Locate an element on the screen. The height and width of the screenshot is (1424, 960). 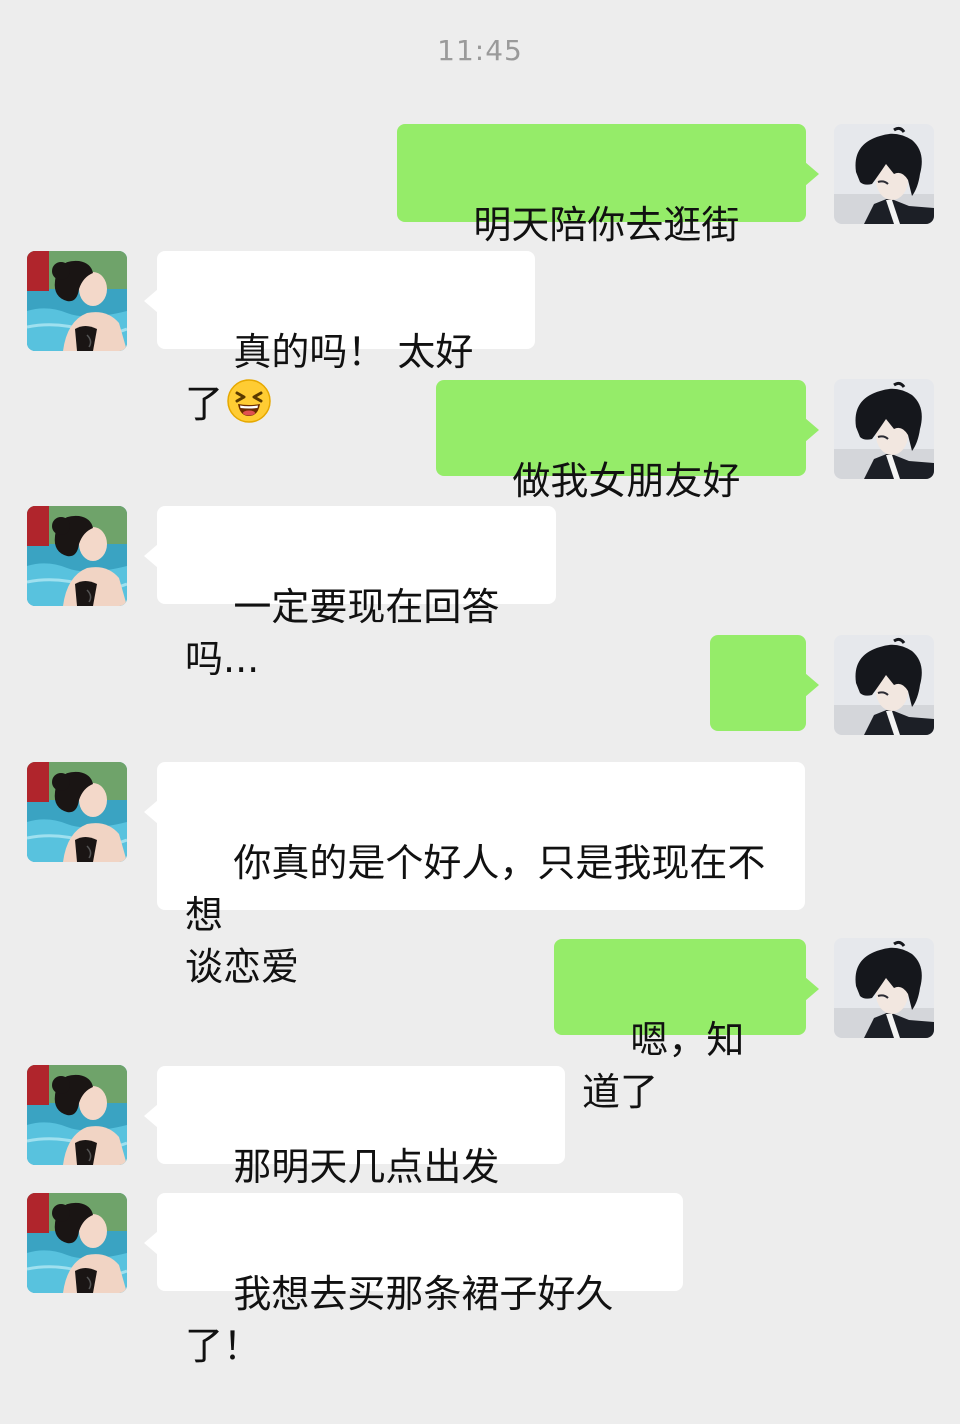
laughing-squint-emoji-icon is located at coordinates (249, 401).